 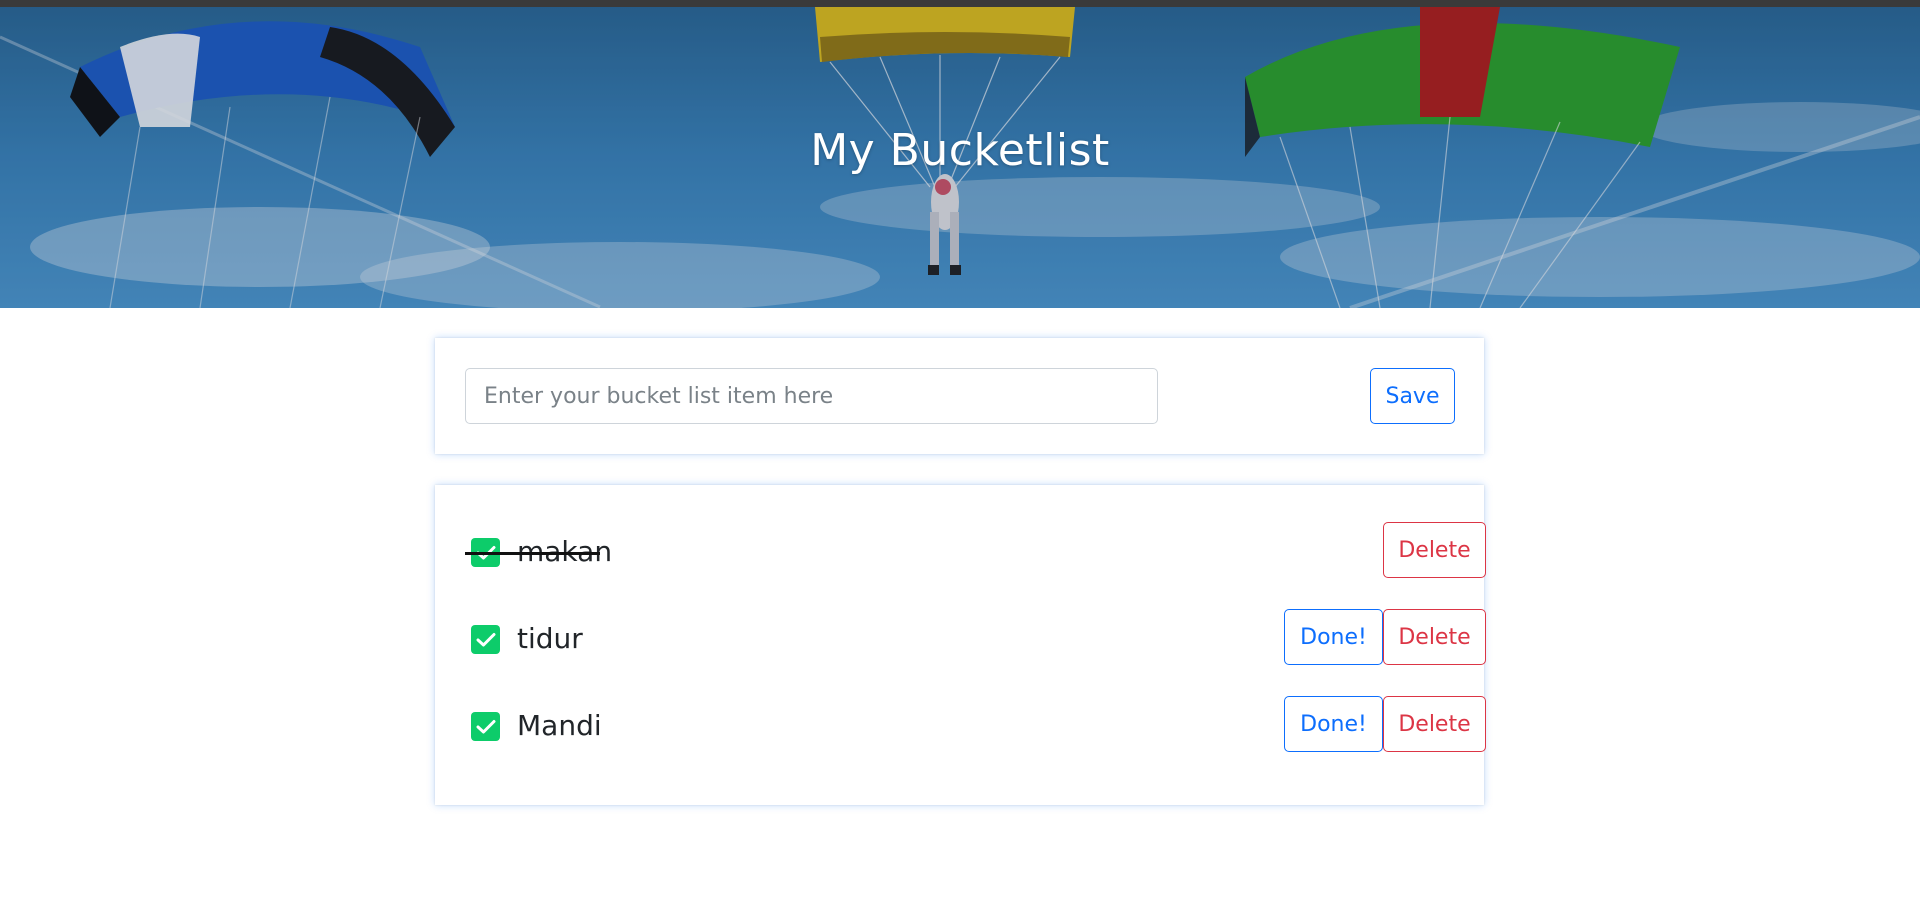 I want to click on save-button: Save, so click(x=1412, y=396).